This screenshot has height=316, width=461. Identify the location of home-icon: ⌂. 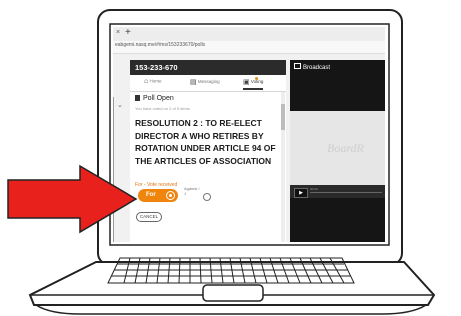
(146, 81).